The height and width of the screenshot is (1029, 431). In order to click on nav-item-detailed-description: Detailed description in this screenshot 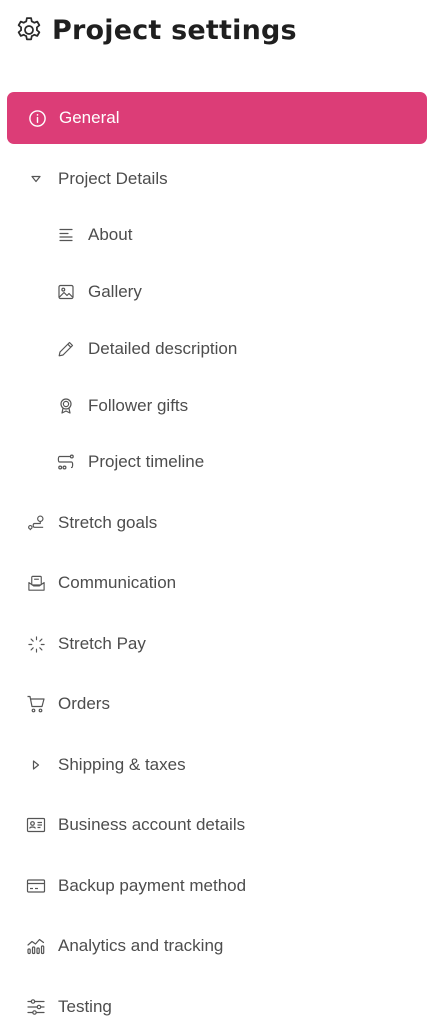, I will do `click(146, 349)`.